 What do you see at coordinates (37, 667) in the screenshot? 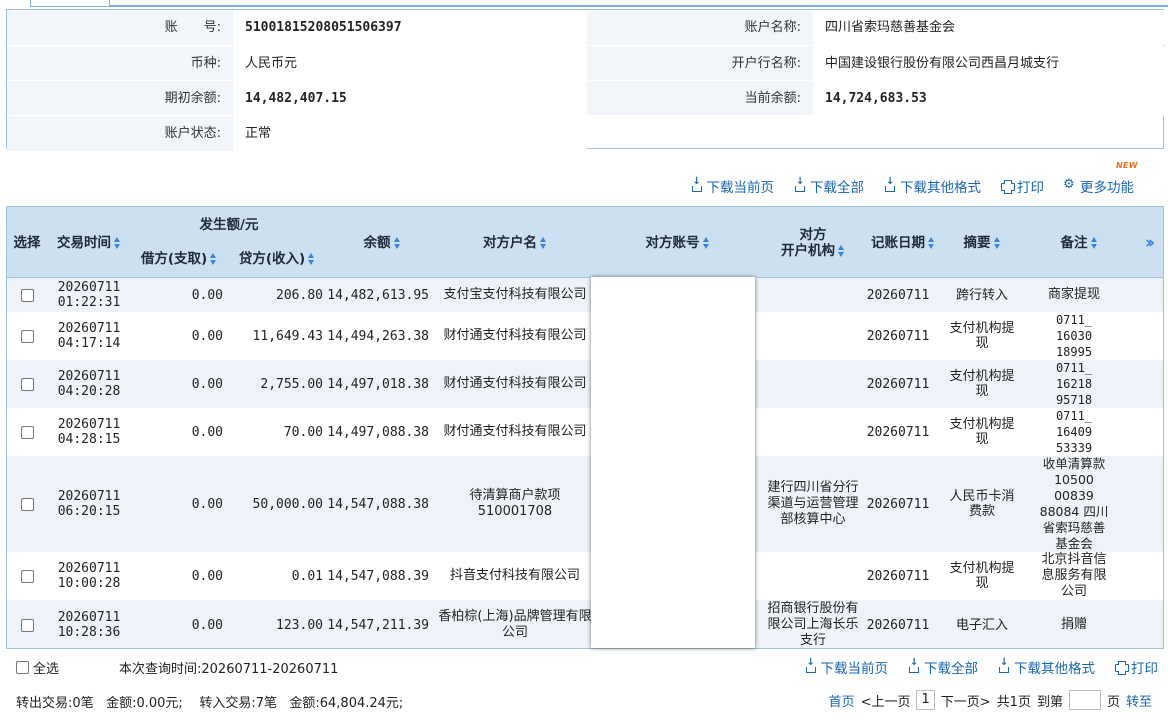
I see `select-all: 全选` at bounding box center [37, 667].